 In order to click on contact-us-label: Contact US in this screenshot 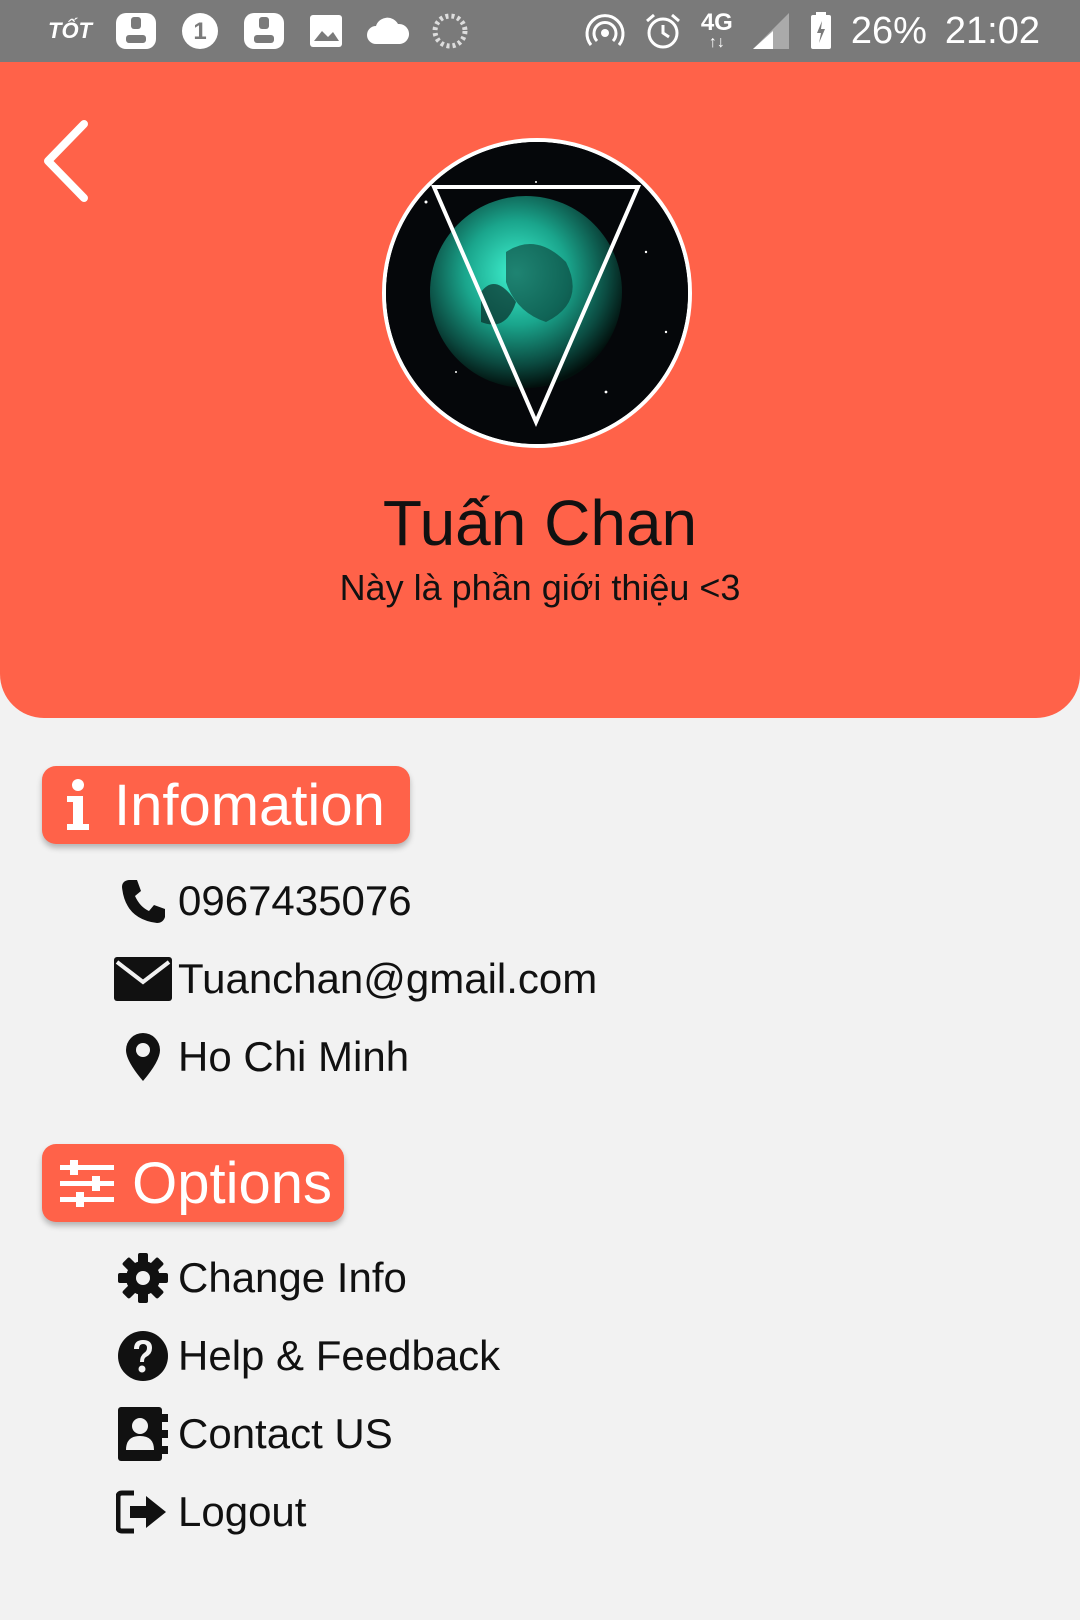, I will do `click(285, 1433)`.